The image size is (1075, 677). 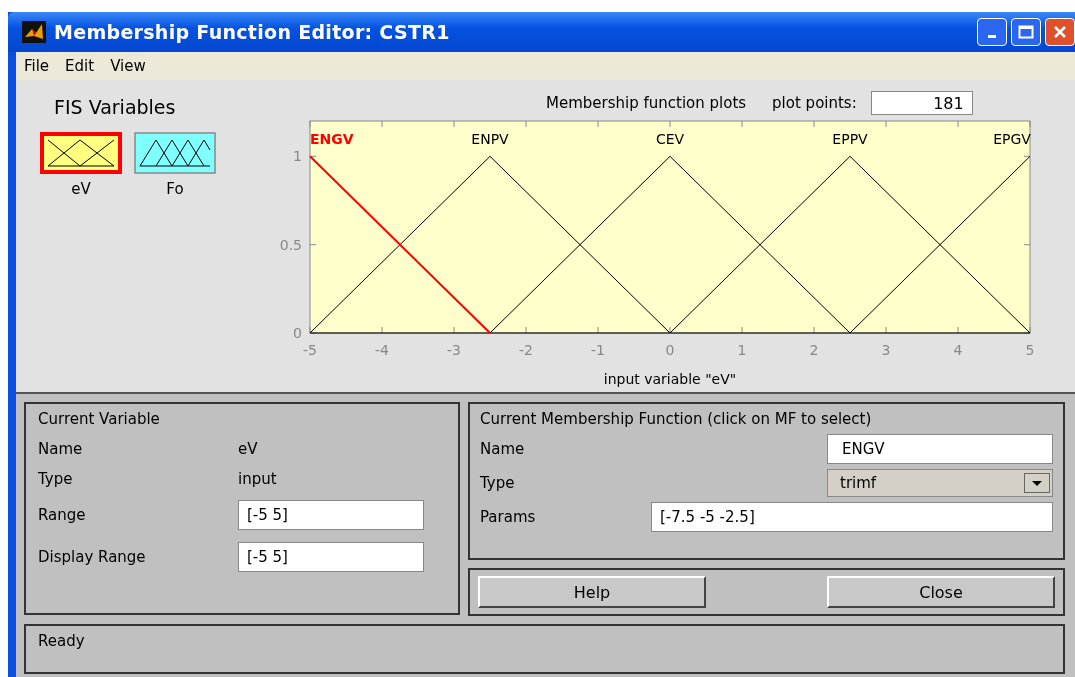 What do you see at coordinates (62, 515) in the screenshot?
I see `field-label: Range` at bounding box center [62, 515].